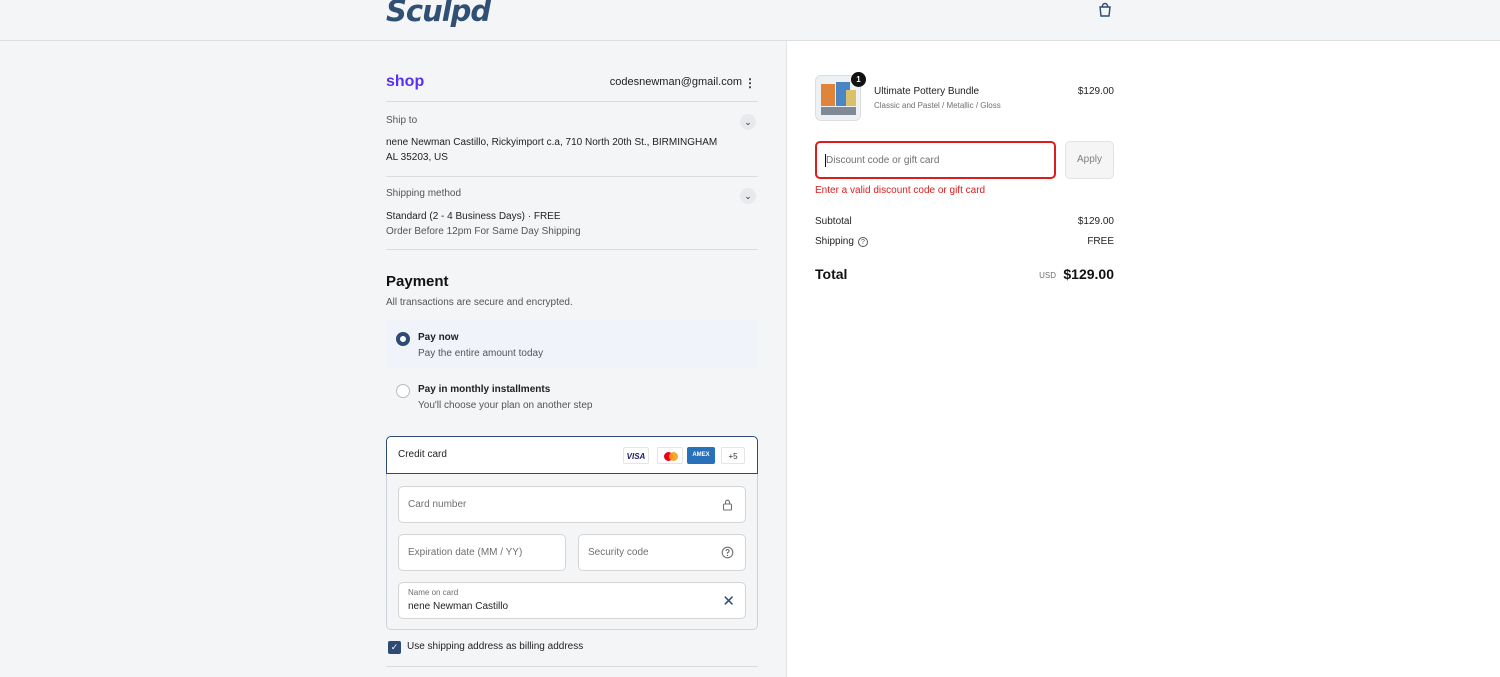  I want to click on security-code-placeholder: Security code, so click(618, 552).